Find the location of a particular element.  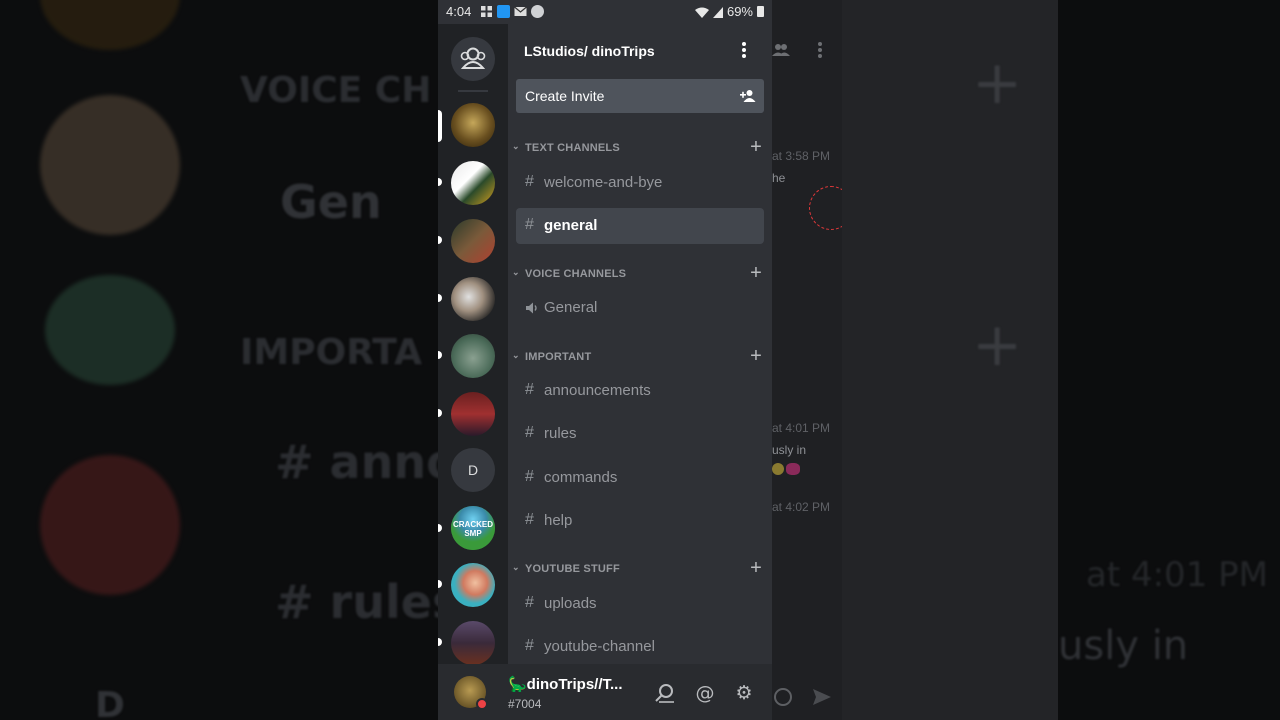

chat-more-icon is located at coordinates (820, 50).